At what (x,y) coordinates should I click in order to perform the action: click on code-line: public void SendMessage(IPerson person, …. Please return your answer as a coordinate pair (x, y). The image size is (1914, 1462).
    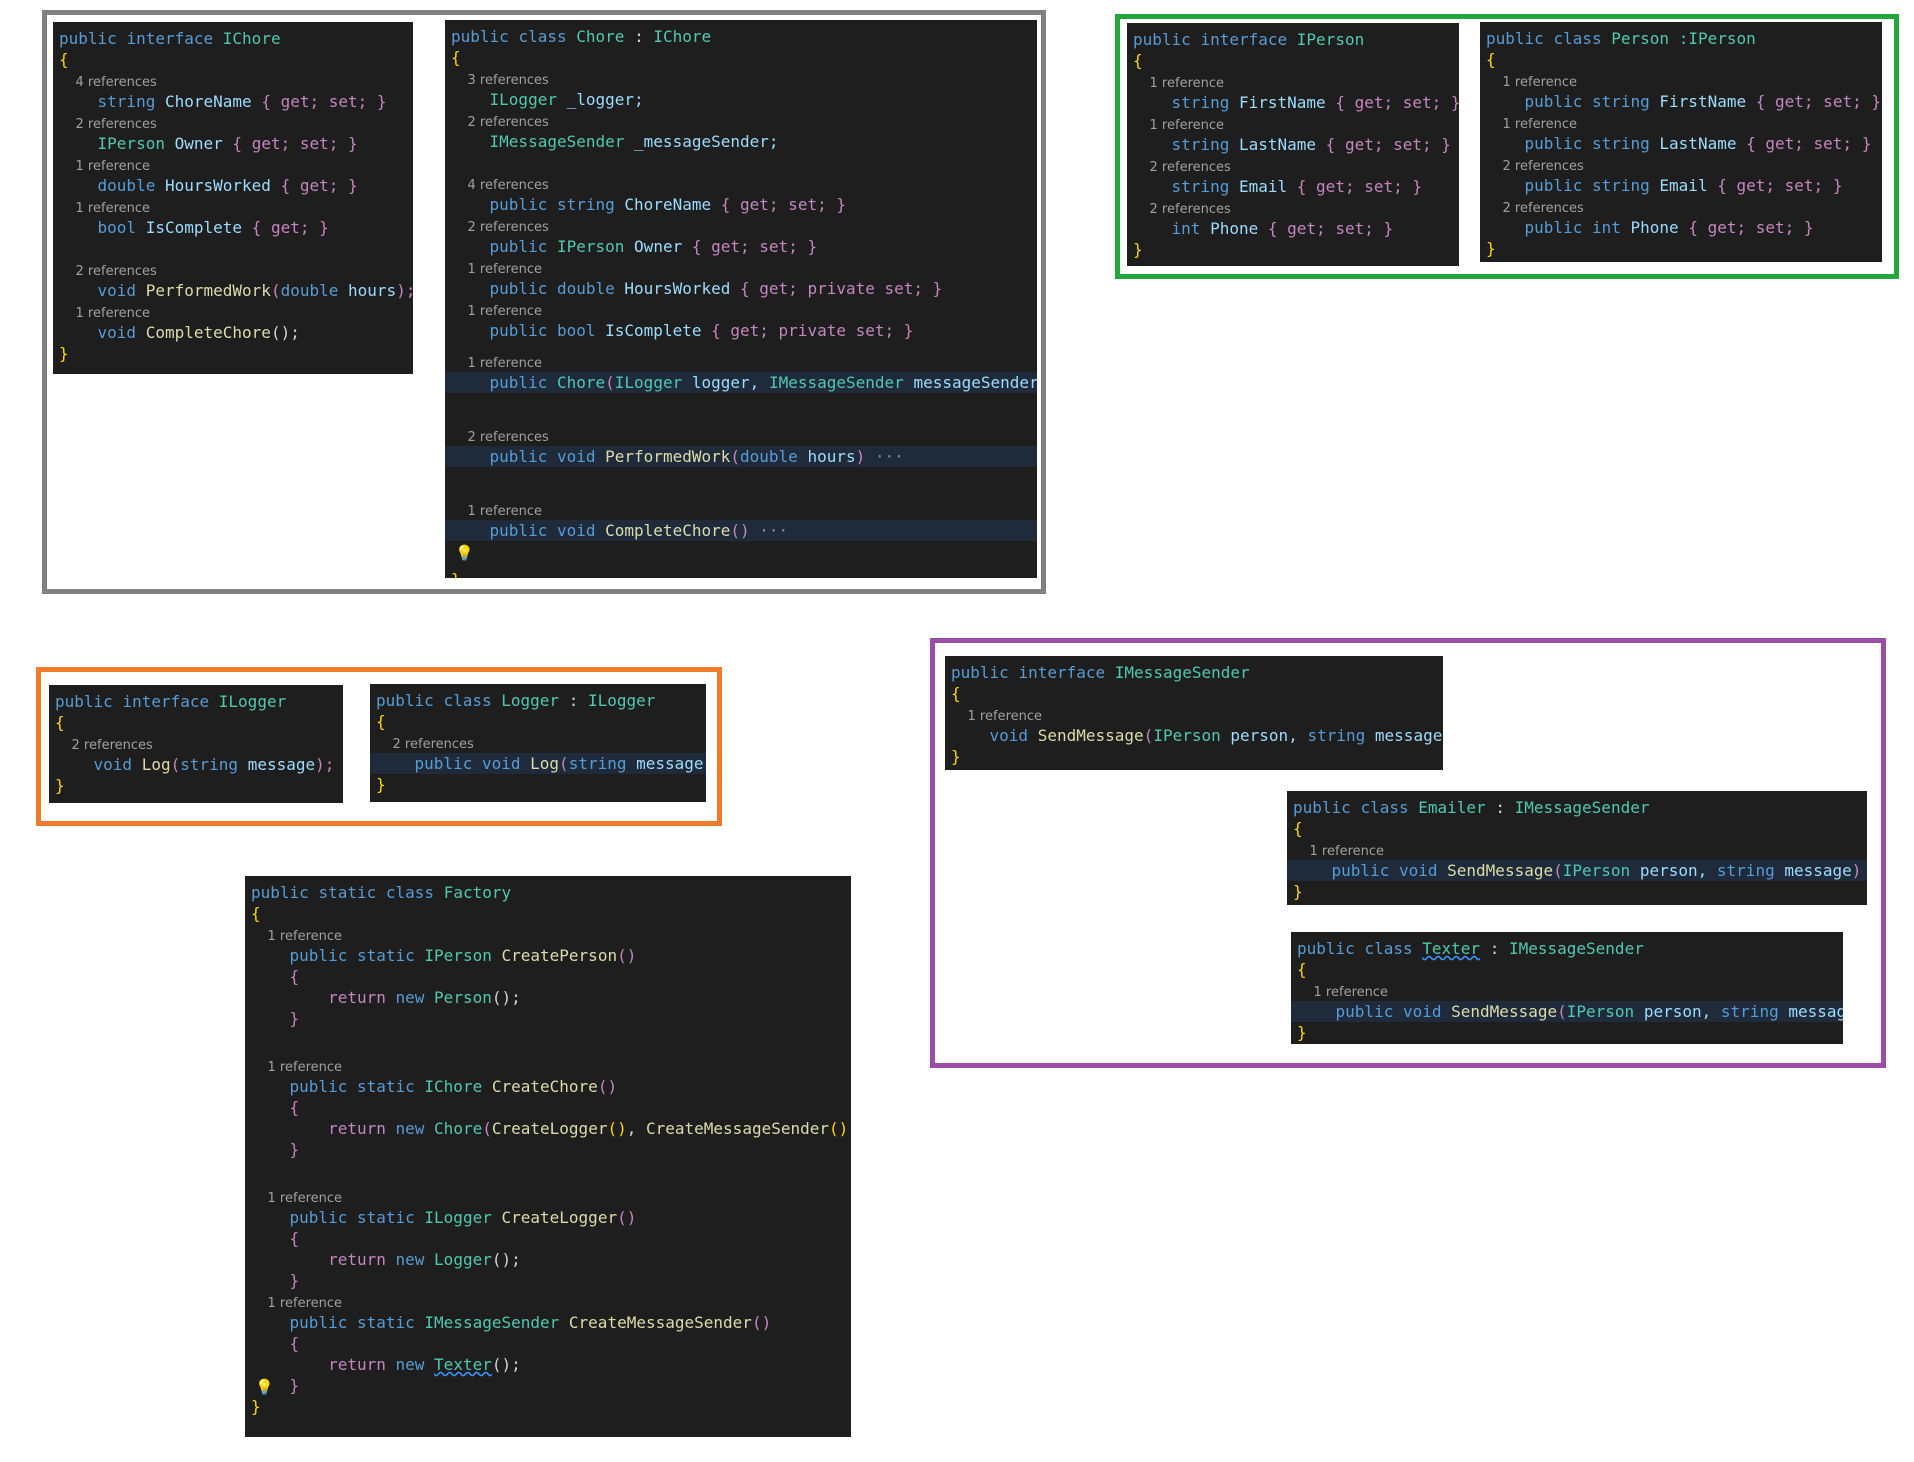
    Looking at the image, I should click on (1567, 1011).